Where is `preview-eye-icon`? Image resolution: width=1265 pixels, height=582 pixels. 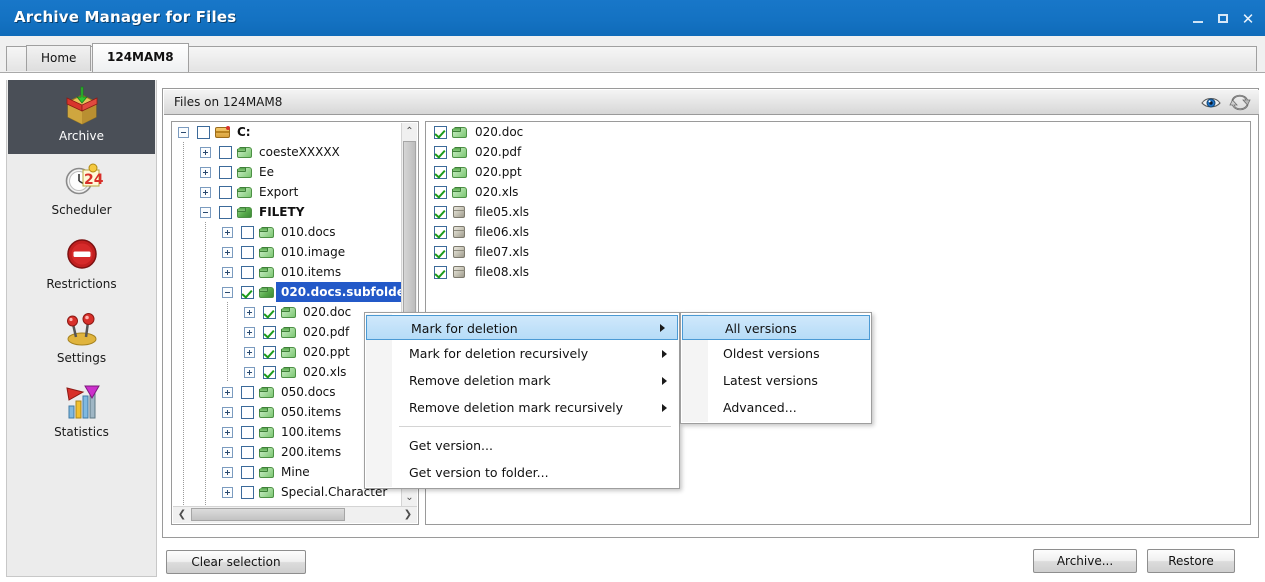 preview-eye-icon is located at coordinates (1211, 102).